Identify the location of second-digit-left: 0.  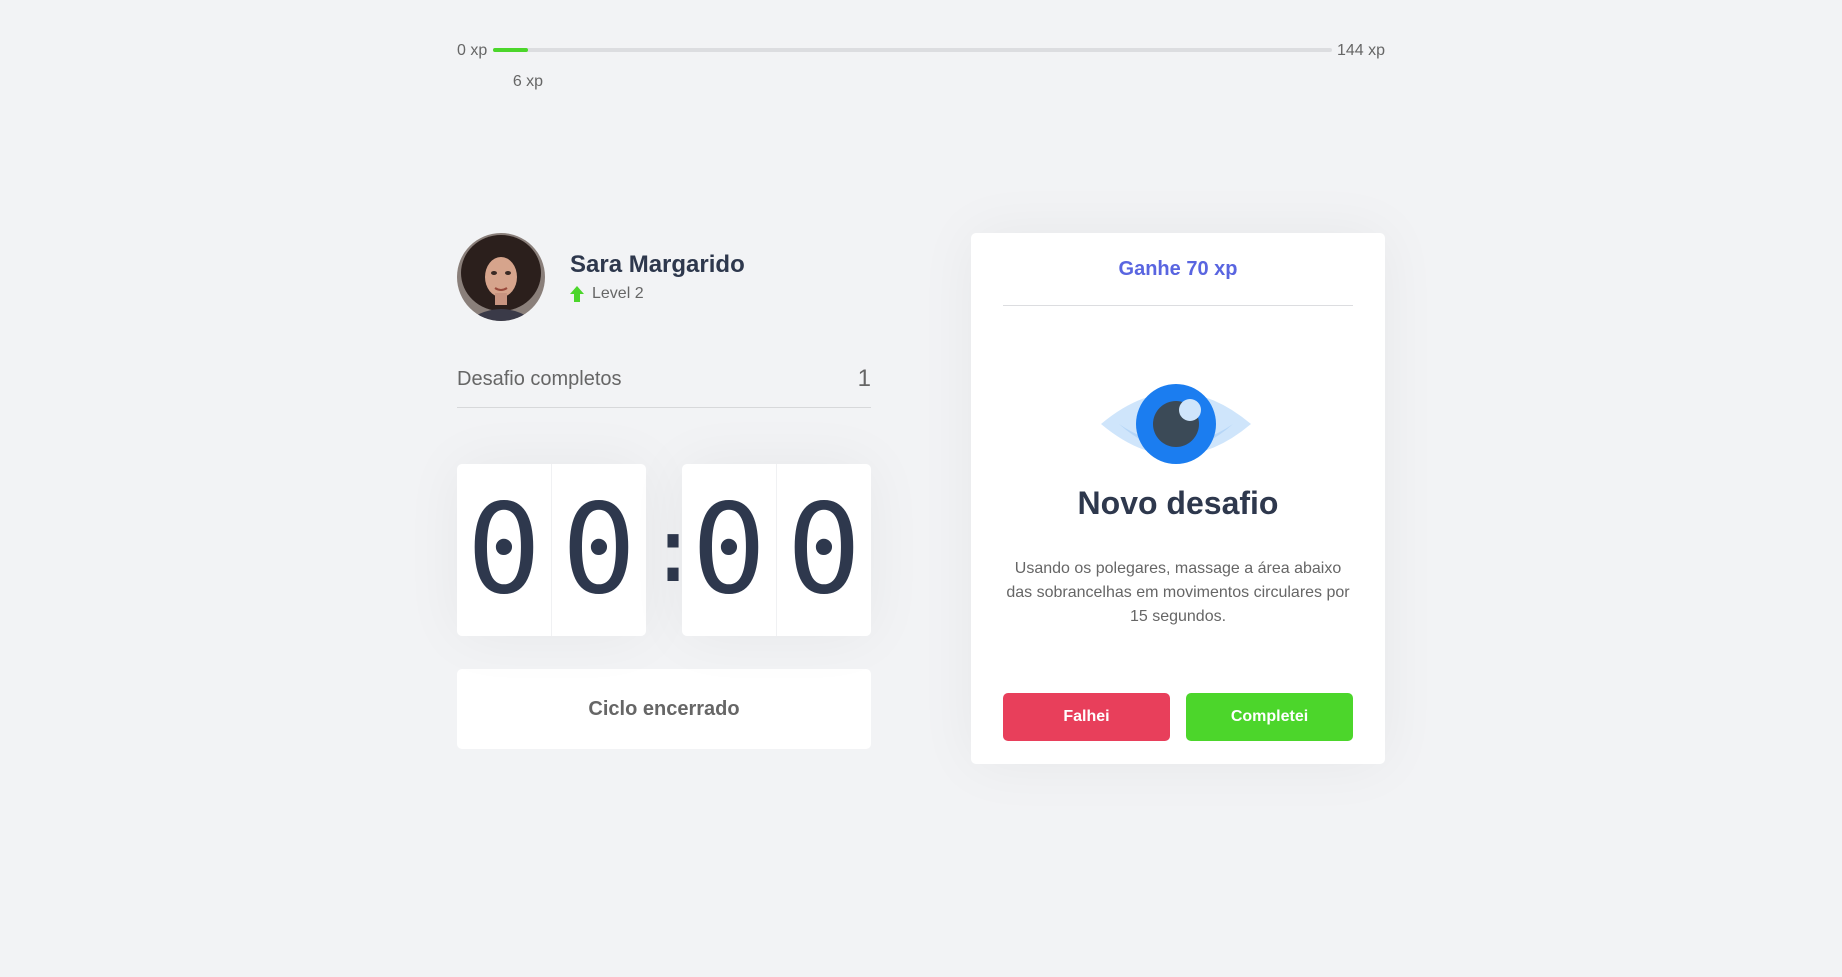
(729, 550).